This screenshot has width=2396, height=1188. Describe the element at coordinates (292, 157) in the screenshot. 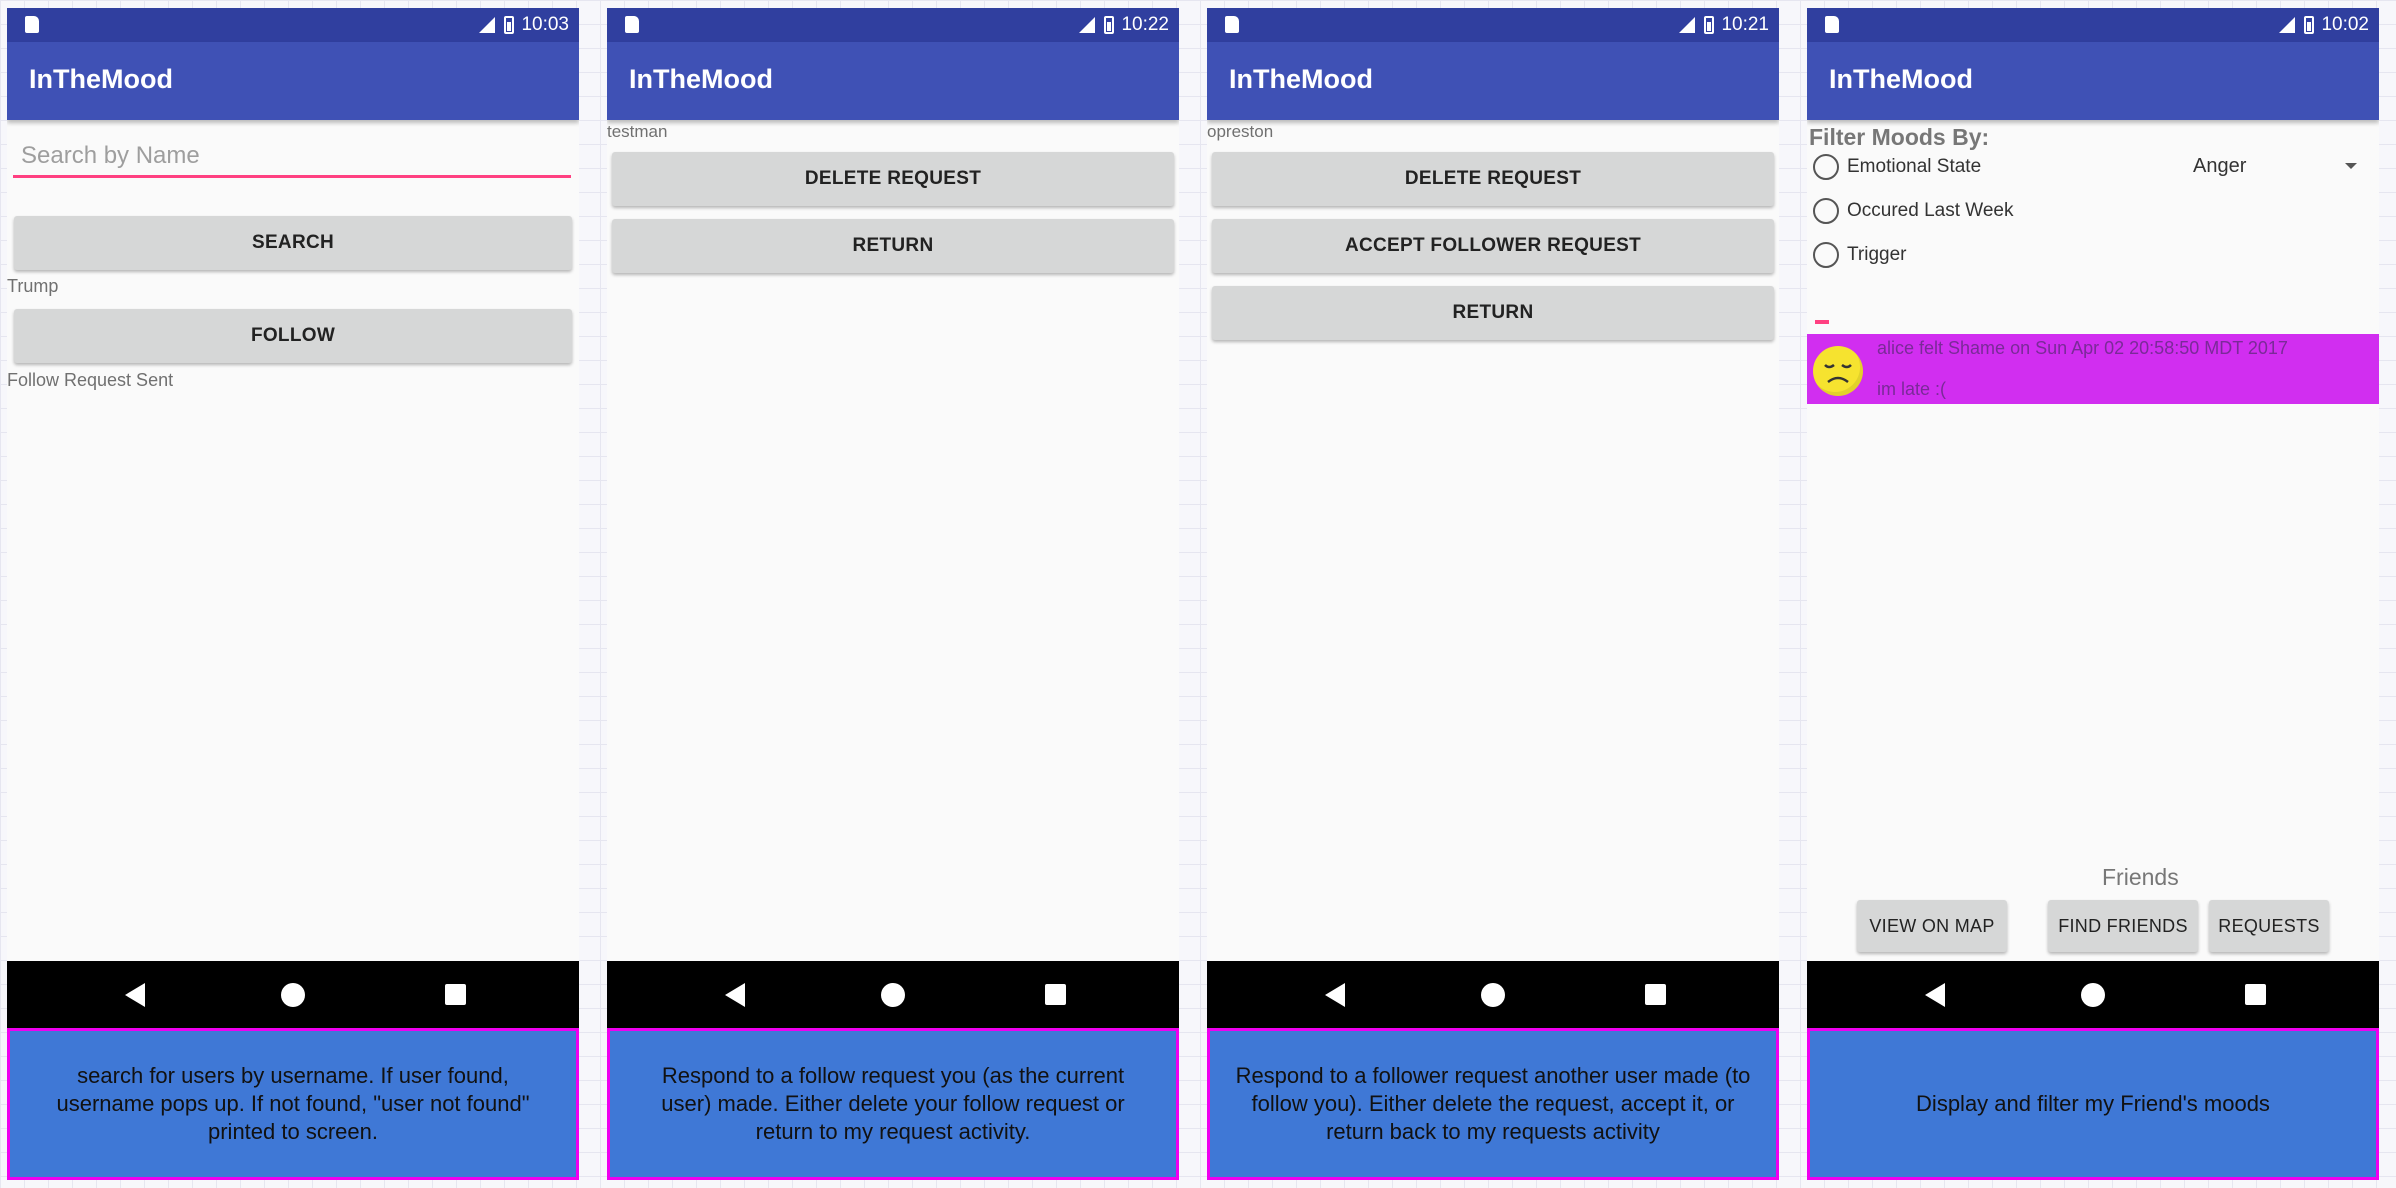

I see `search-input` at that location.